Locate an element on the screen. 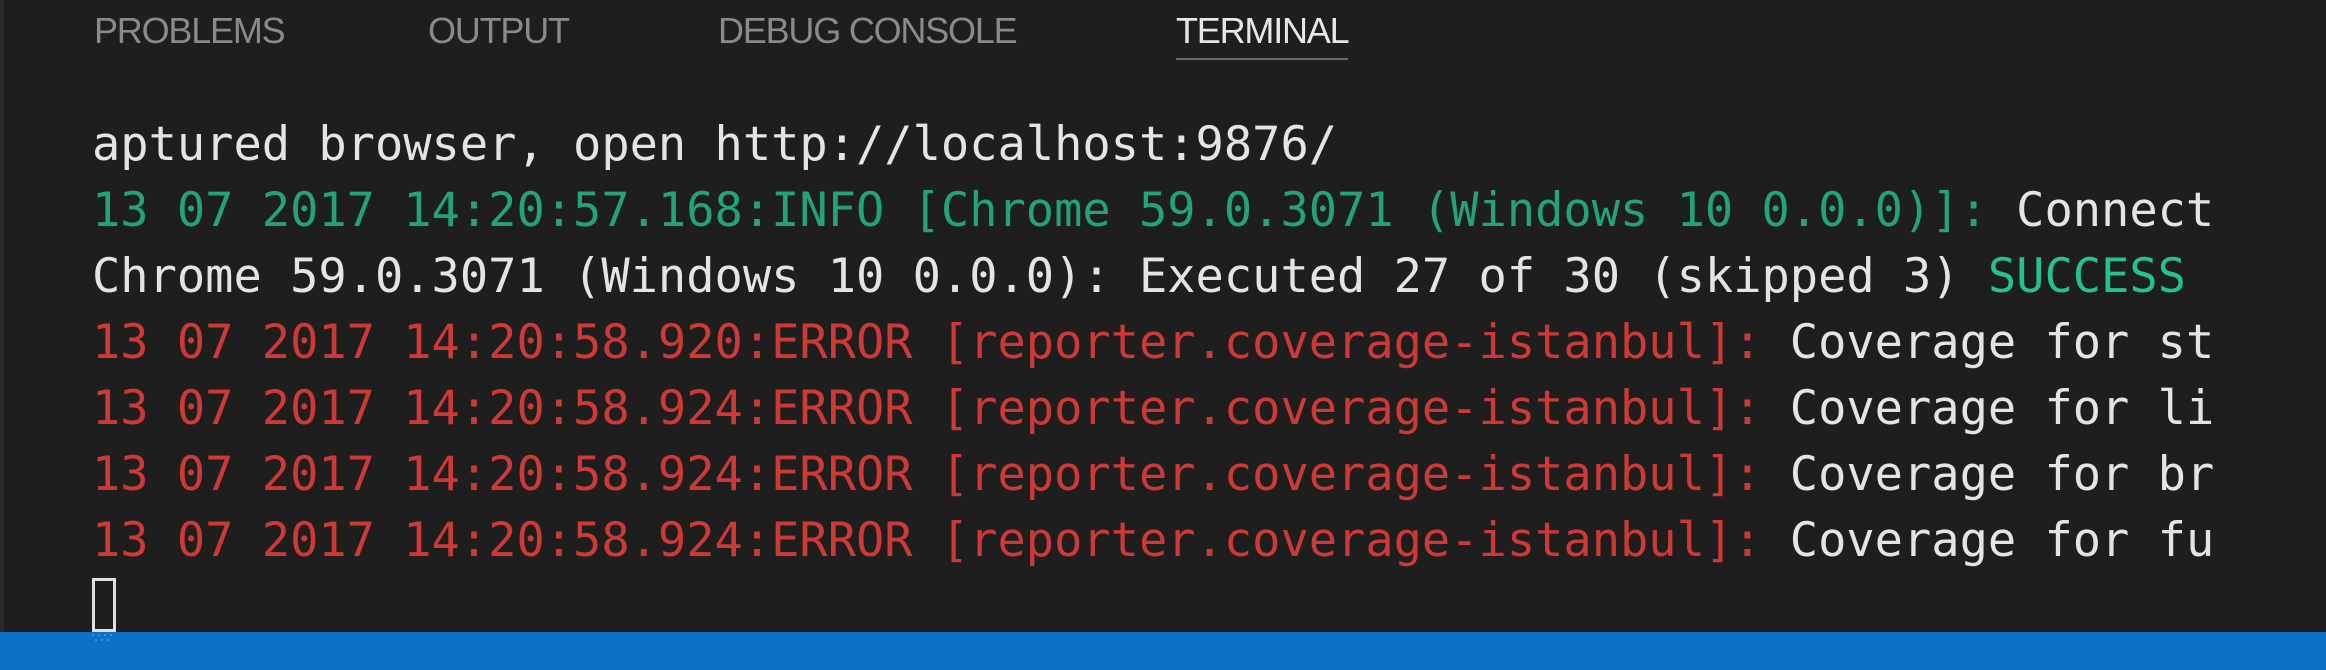 This screenshot has width=2326, height=670. tab-debug-console: DEBUG CONSOLE is located at coordinates (868, 33).